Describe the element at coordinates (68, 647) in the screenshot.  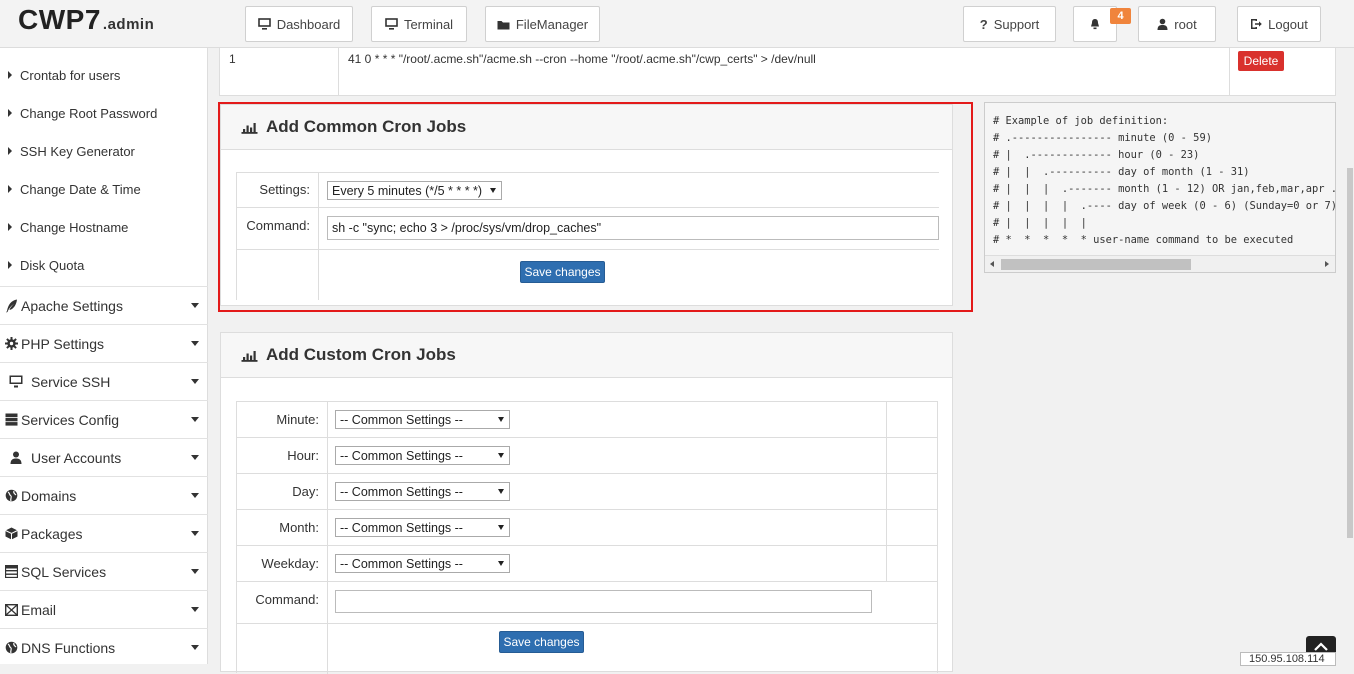
I see `sidebar-item-label: DNS Functions` at that location.